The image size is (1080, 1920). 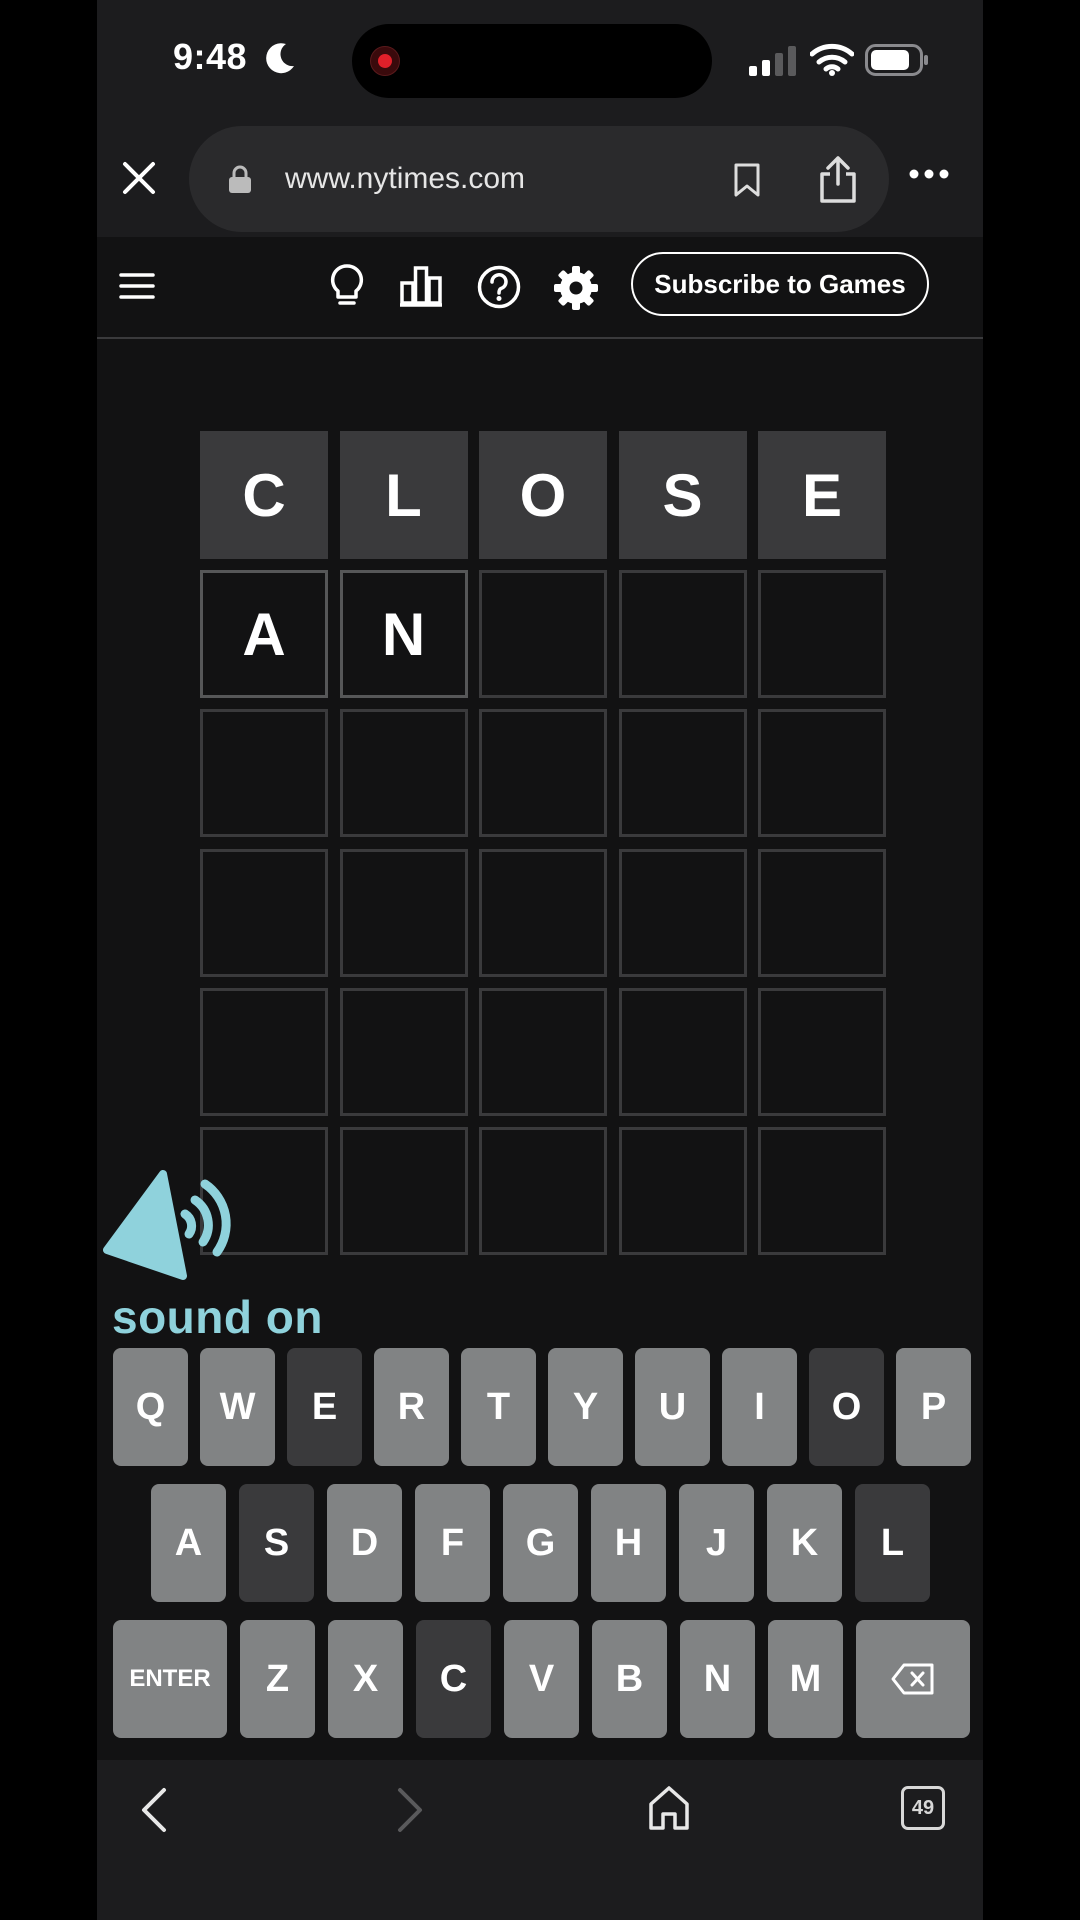 I want to click on statistics-icon, so click(x=421, y=286).